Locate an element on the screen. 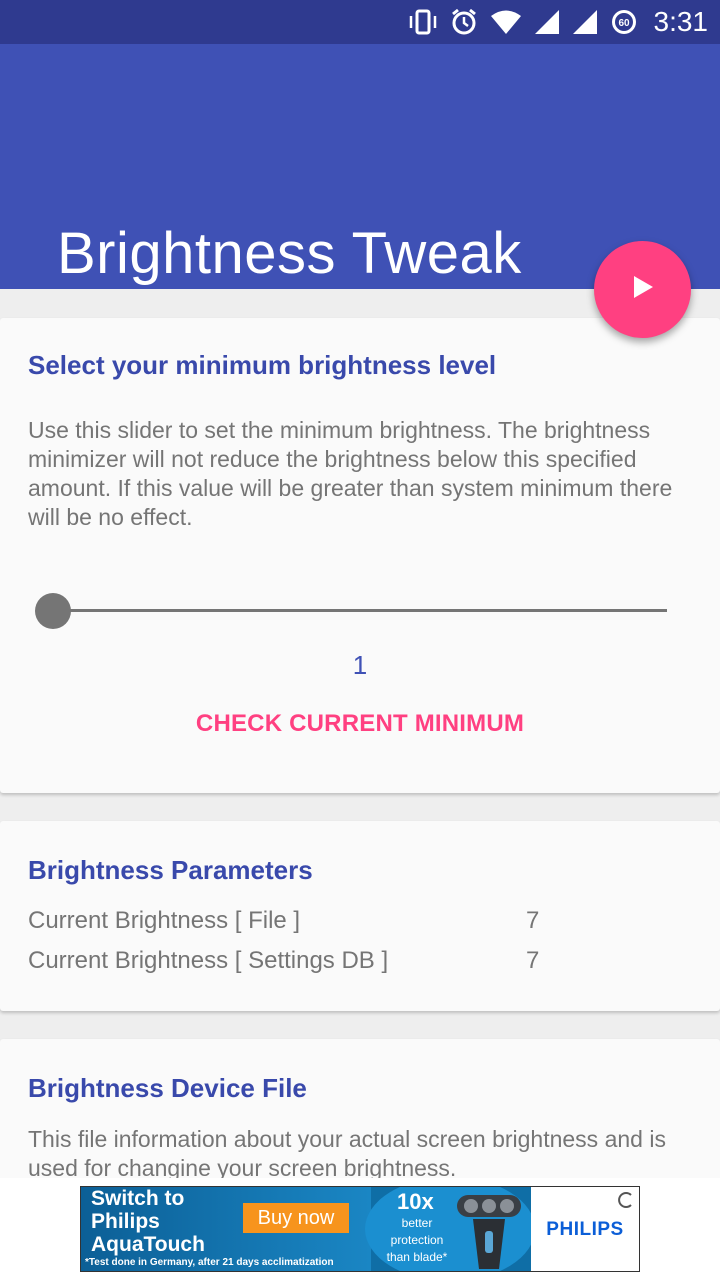 The height and width of the screenshot is (1280, 720). check-current-minimum-button: CHECK CURRENT MINIMUM is located at coordinates (360, 724).